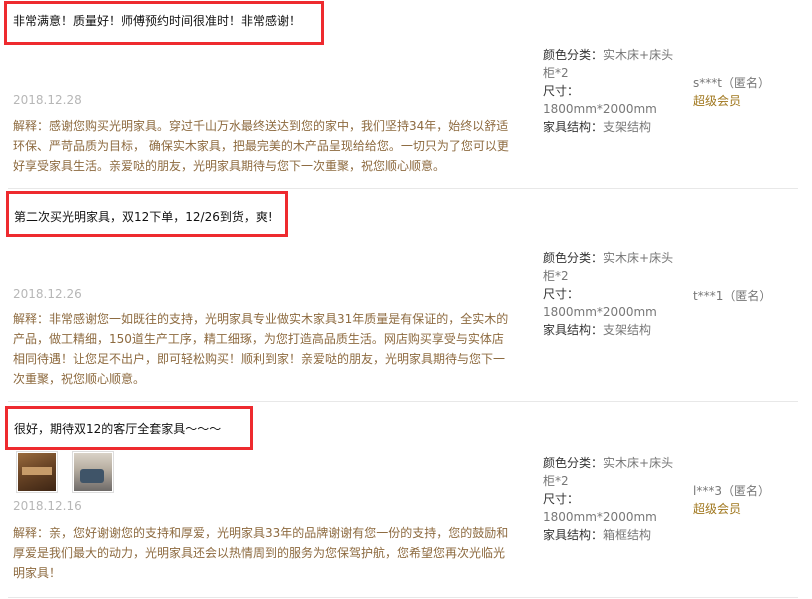  I want to click on reviewer-name: t***1（匿名）, so click(732, 296).